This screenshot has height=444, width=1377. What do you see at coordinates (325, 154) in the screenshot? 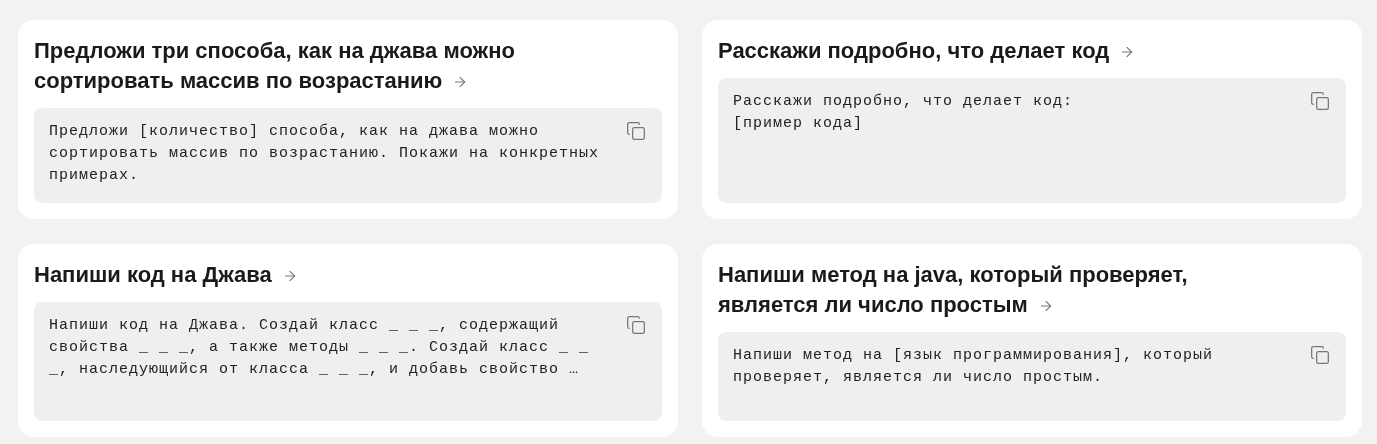
I see `prompt-text: Предложи [количество] способа, как на джава можно сортировать массив по возрастанию. Покажи на конкретных примерах.` at bounding box center [325, 154].